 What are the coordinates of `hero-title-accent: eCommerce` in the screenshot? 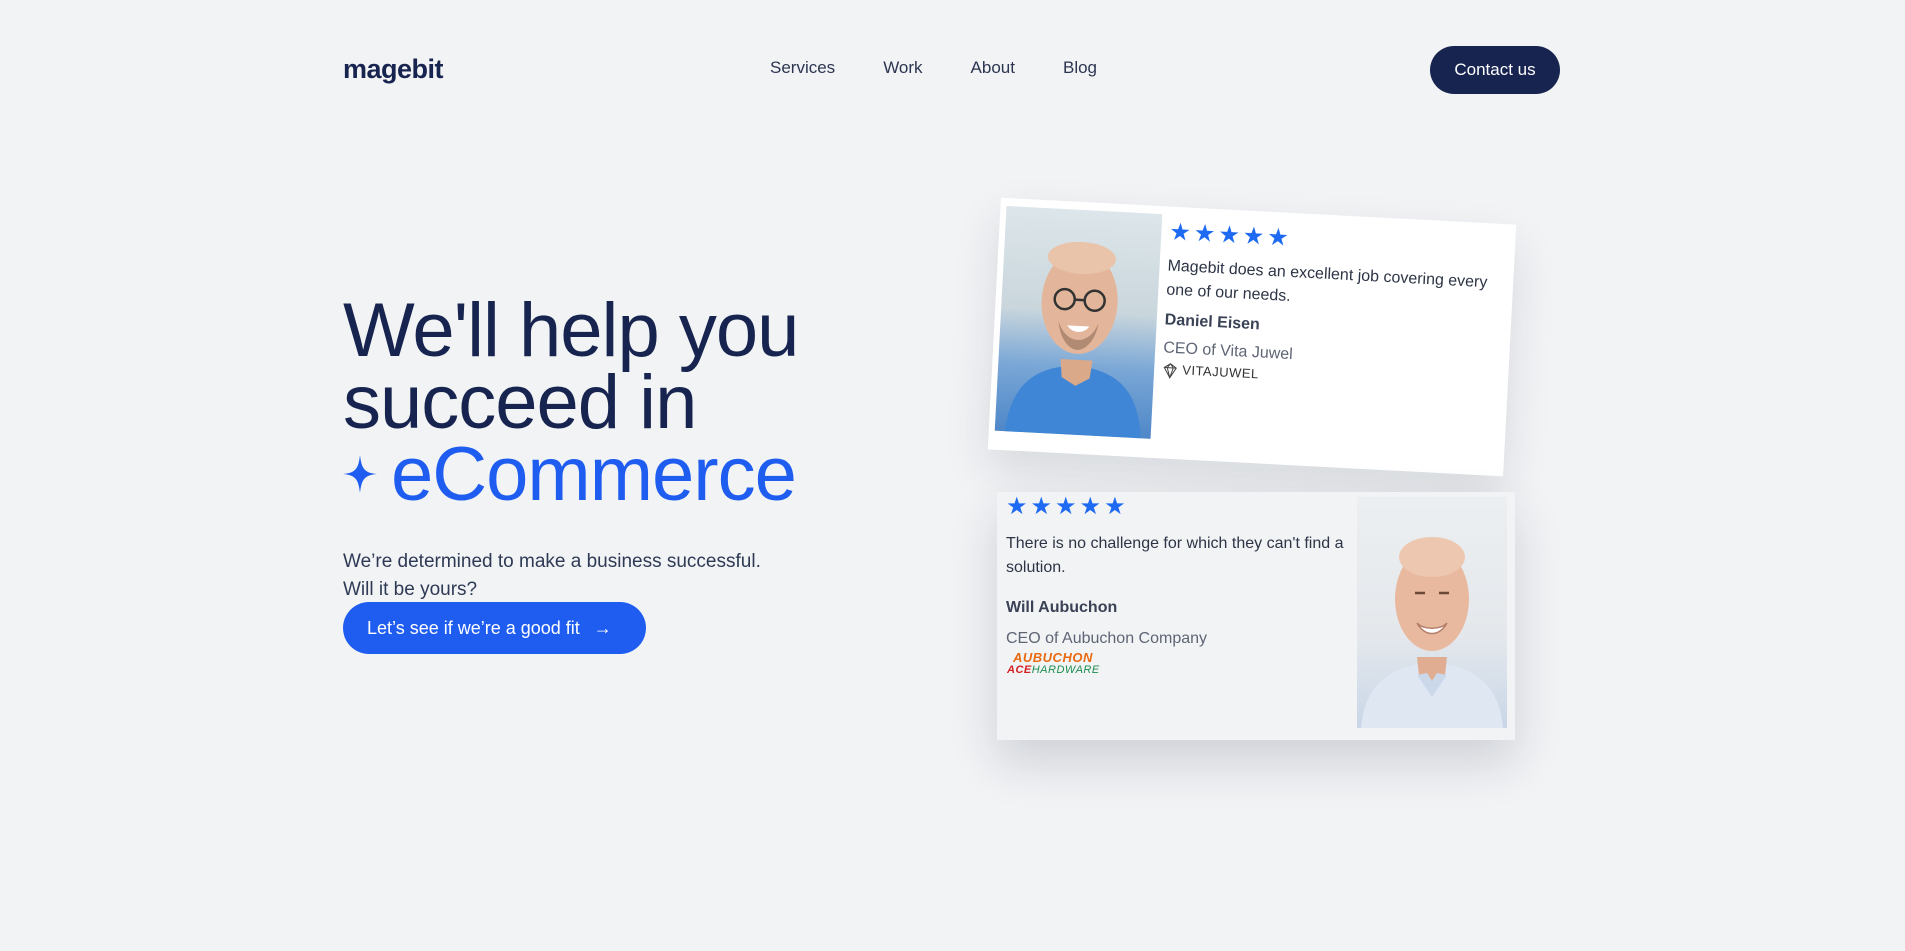 It's located at (594, 474).